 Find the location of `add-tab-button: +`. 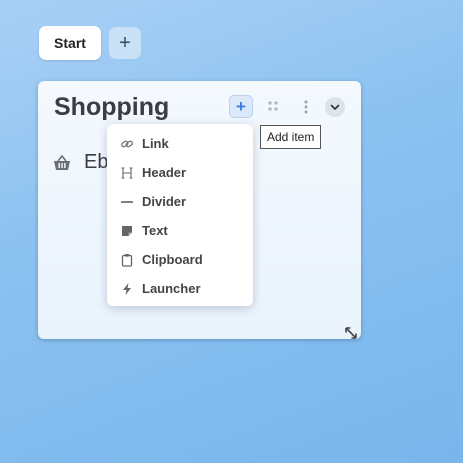

add-tab-button: + is located at coordinates (125, 43).